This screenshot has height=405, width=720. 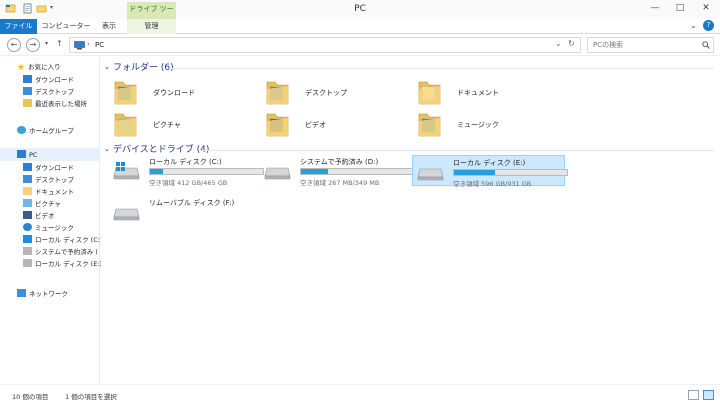 I want to click on nav-item-pc-desktop: デスクトップ, so click(x=48, y=180).